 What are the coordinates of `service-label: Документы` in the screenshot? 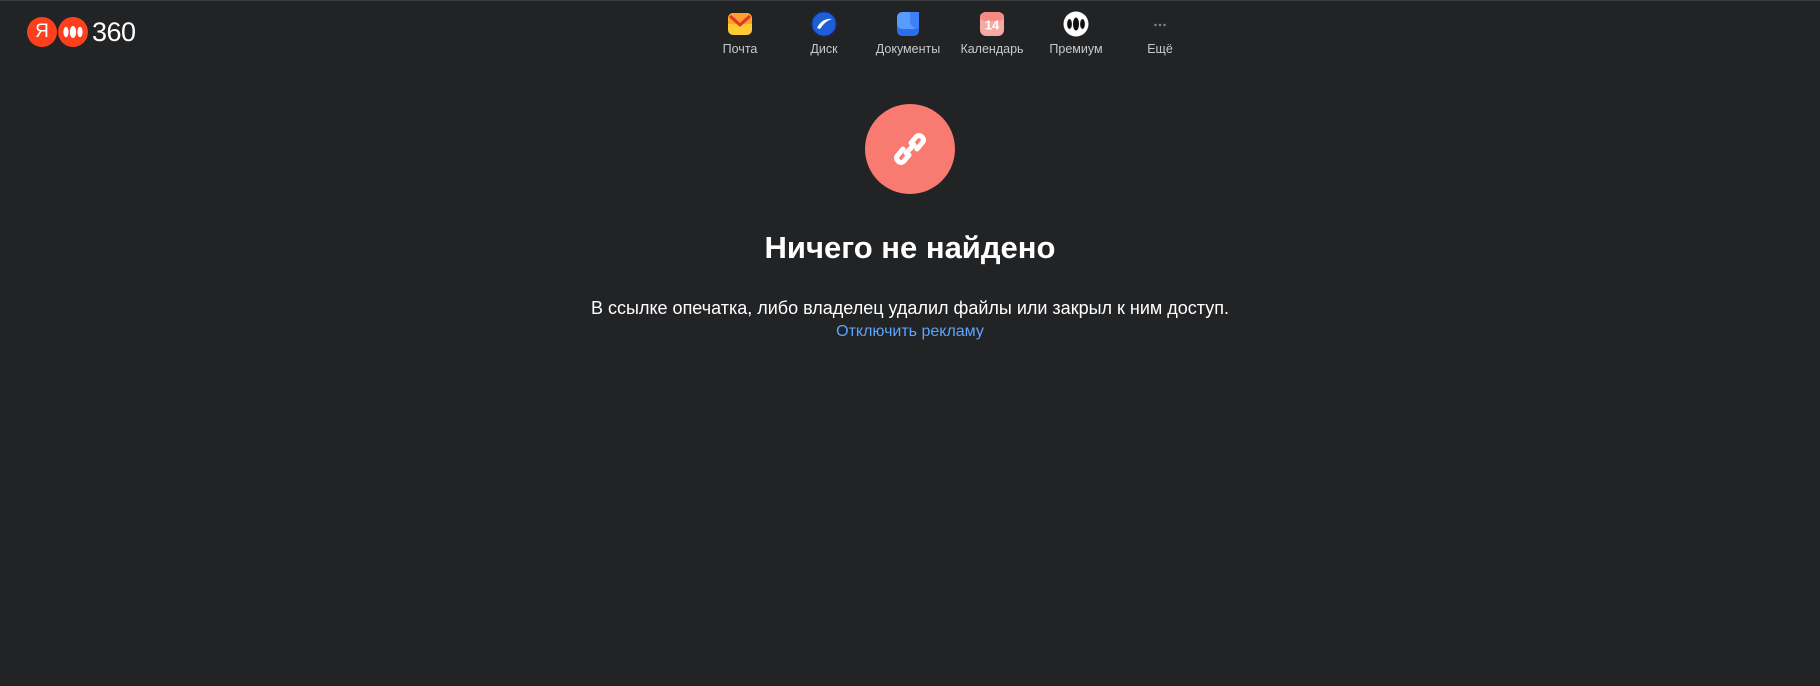 It's located at (908, 49).